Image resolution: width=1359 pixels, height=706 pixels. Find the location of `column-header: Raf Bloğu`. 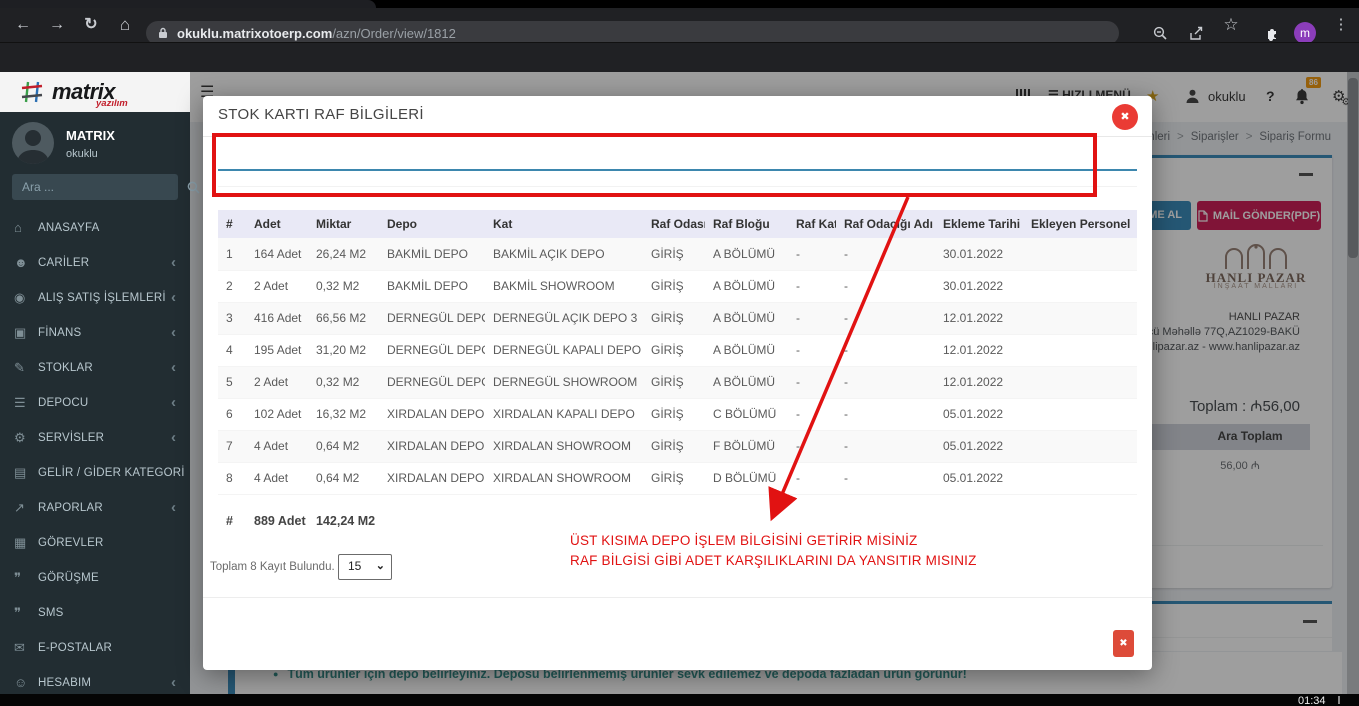

column-header: Raf Bloğu is located at coordinates (746, 224).